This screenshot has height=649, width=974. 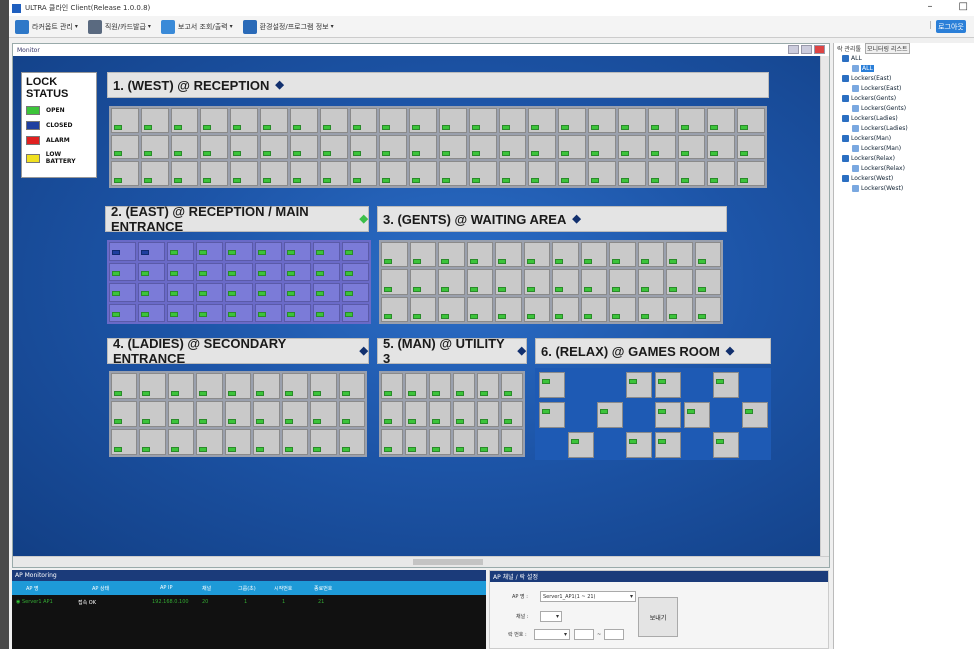 I want to click on tree-node: Lockers(West), so click(x=867, y=178).